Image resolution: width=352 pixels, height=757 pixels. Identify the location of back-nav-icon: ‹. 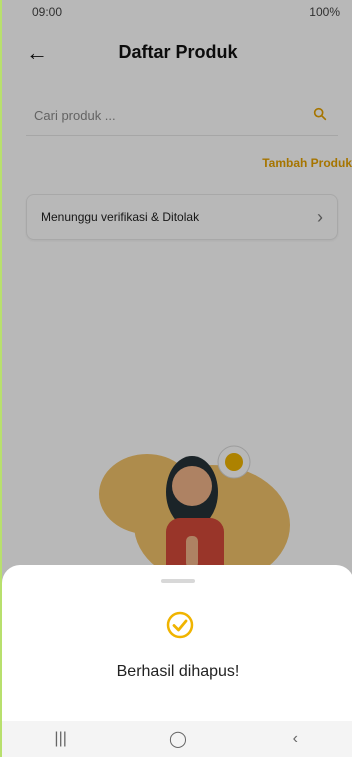
(295, 738).